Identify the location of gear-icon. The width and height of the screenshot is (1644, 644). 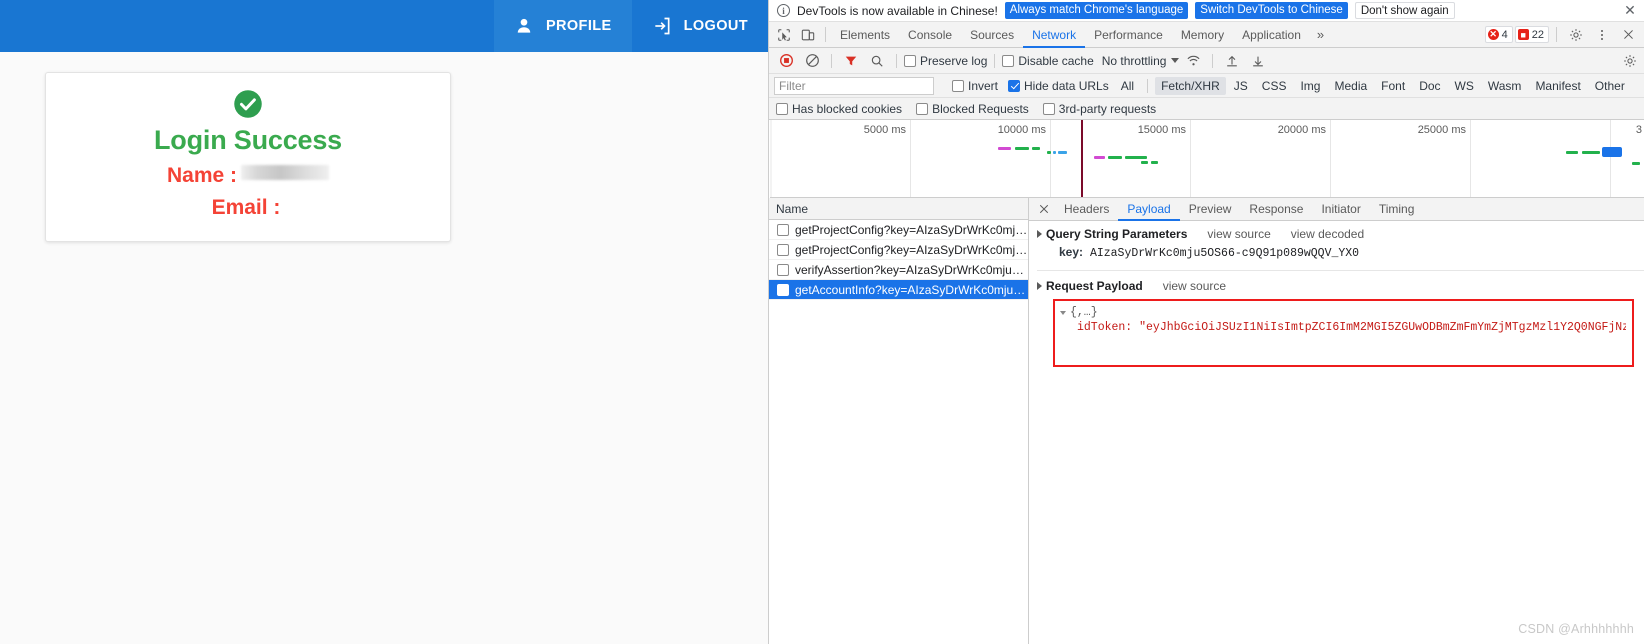
(1576, 35).